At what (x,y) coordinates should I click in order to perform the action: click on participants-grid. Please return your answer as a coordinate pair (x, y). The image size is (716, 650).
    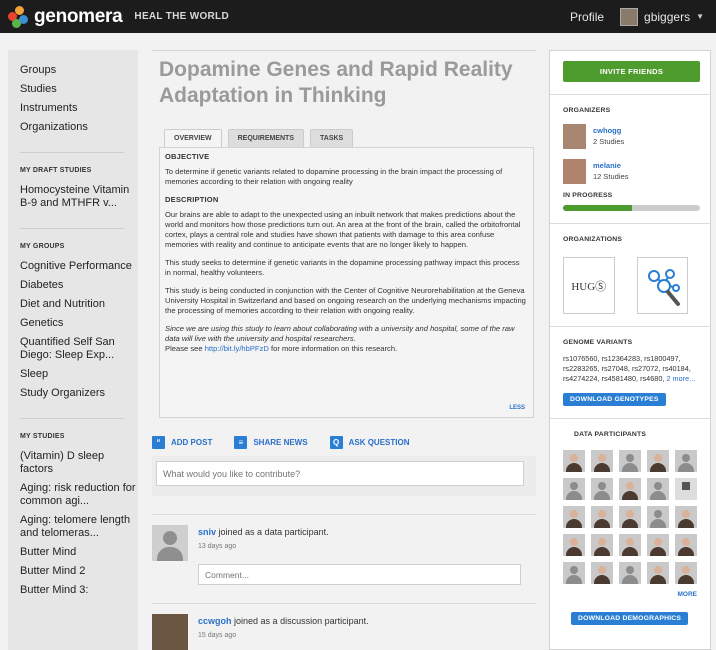
    Looking at the image, I should click on (636, 517).